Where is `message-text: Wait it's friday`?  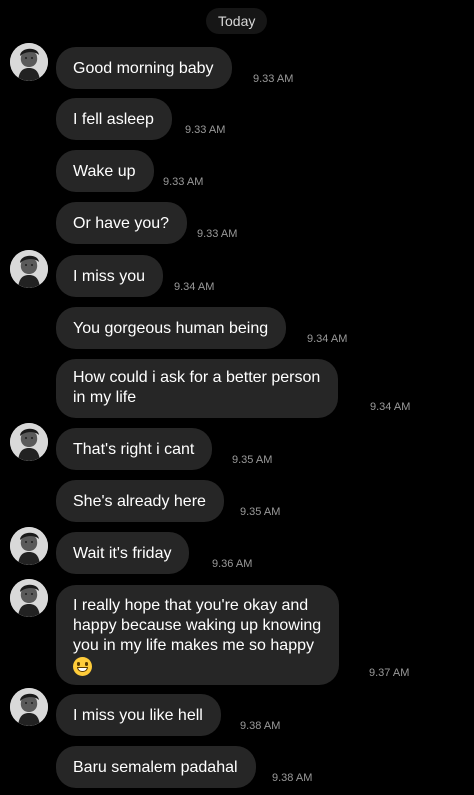 message-text: Wait it's friday is located at coordinates (122, 553).